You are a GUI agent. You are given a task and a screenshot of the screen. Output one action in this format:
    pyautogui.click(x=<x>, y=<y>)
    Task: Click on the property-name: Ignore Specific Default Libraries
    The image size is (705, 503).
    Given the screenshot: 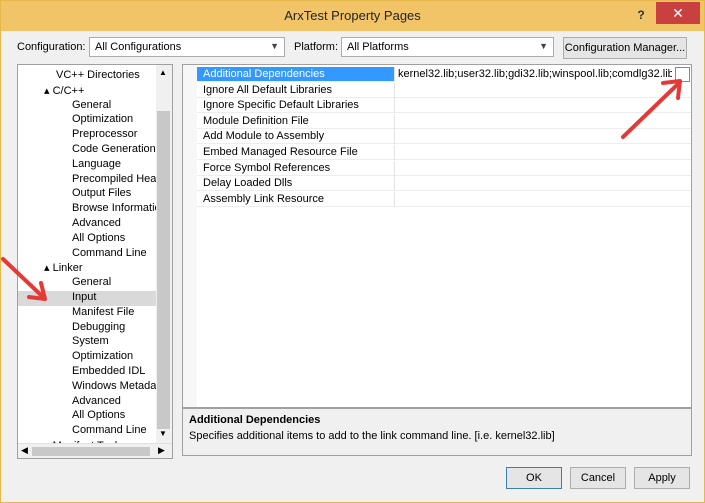 What is the action you would take?
    pyautogui.click(x=281, y=105)
    